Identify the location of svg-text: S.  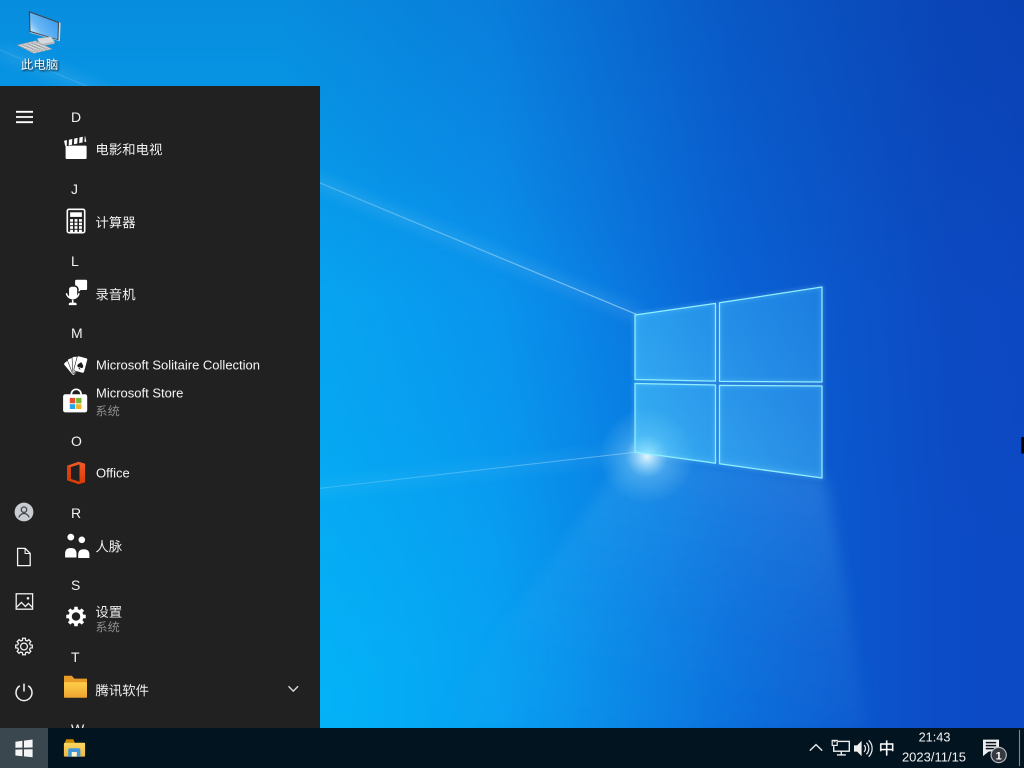
(75, 585).